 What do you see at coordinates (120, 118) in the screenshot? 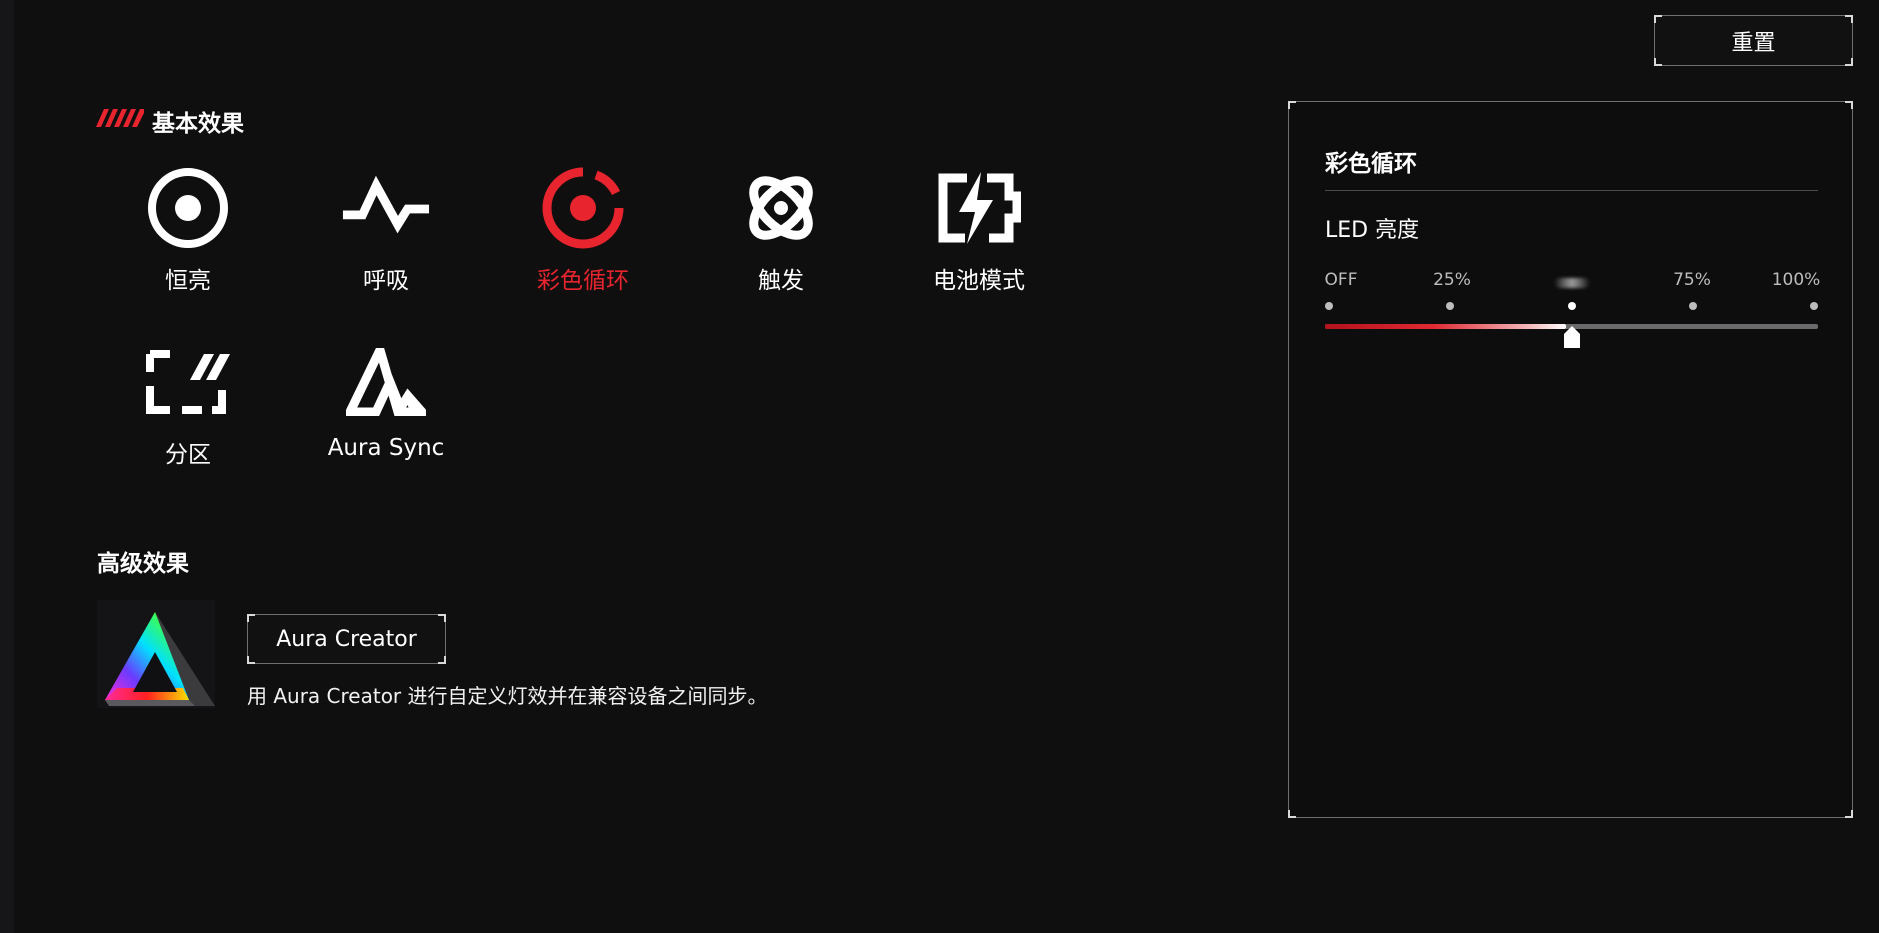
I see `rog-stripes-icon` at bounding box center [120, 118].